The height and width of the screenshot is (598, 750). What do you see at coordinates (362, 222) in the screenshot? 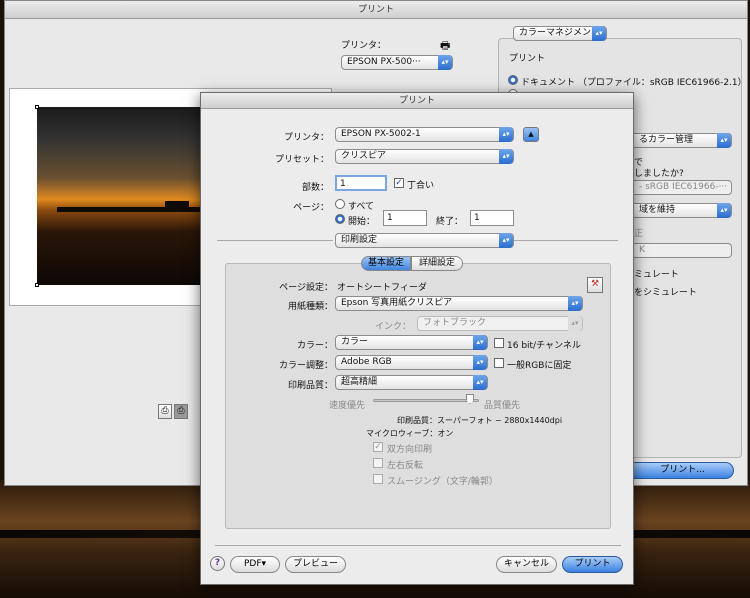
I see `from-label: 開始：` at bounding box center [362, 222].